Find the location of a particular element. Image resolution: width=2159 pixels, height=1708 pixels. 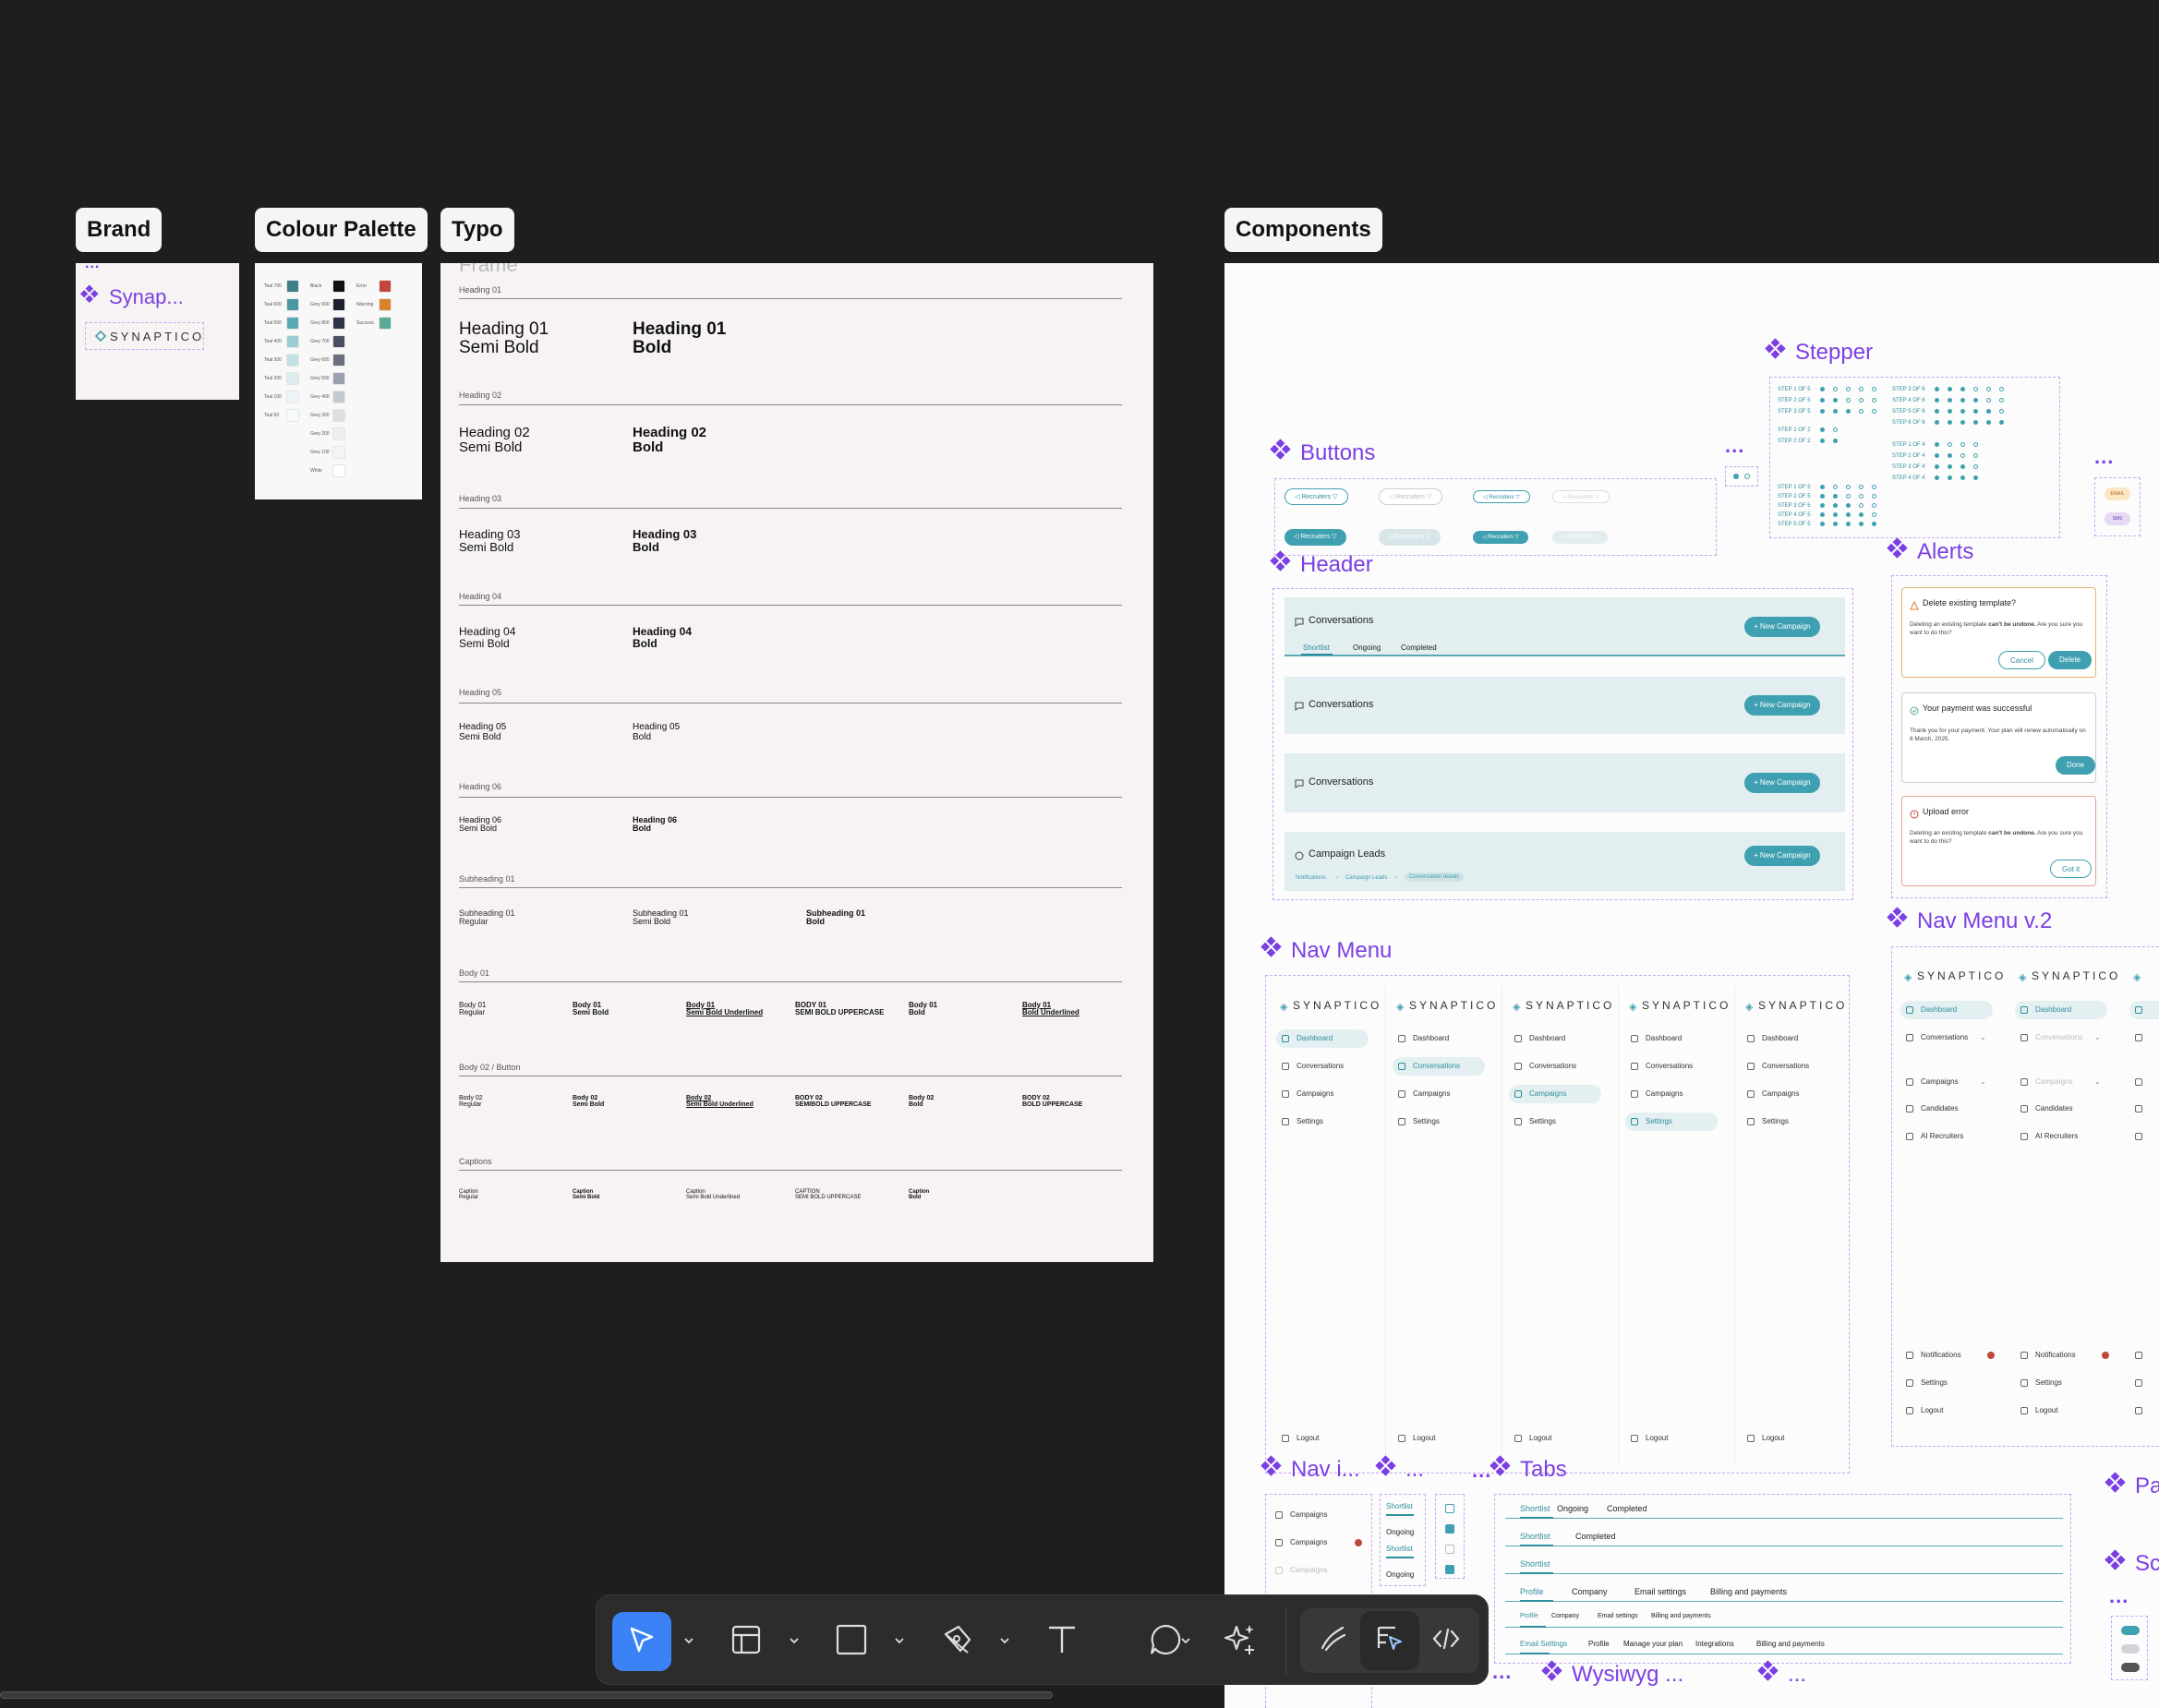

checkbox-disabled is located at coordinates (1449, 1549).